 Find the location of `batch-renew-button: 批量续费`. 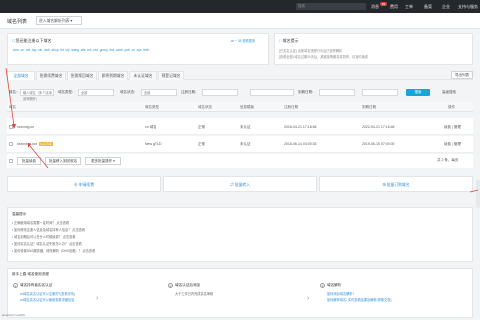

batch-renew-button: 批量续费 is located at coordinates (29, 161).